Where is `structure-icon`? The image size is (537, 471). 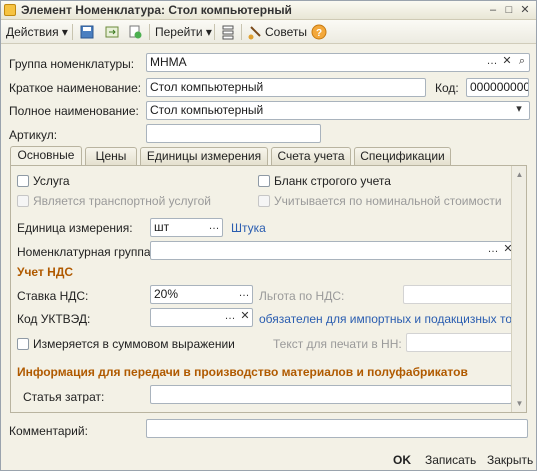
structure-icon is located at coordinates (228, 32).